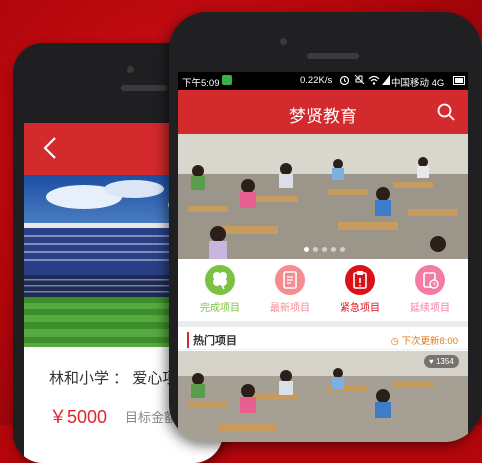 The image size is (482, 463). What do you see at coordinates (201, 83) in the screenshot?
I see `status-time: 下午5:09` at bounding box center [201, 83].